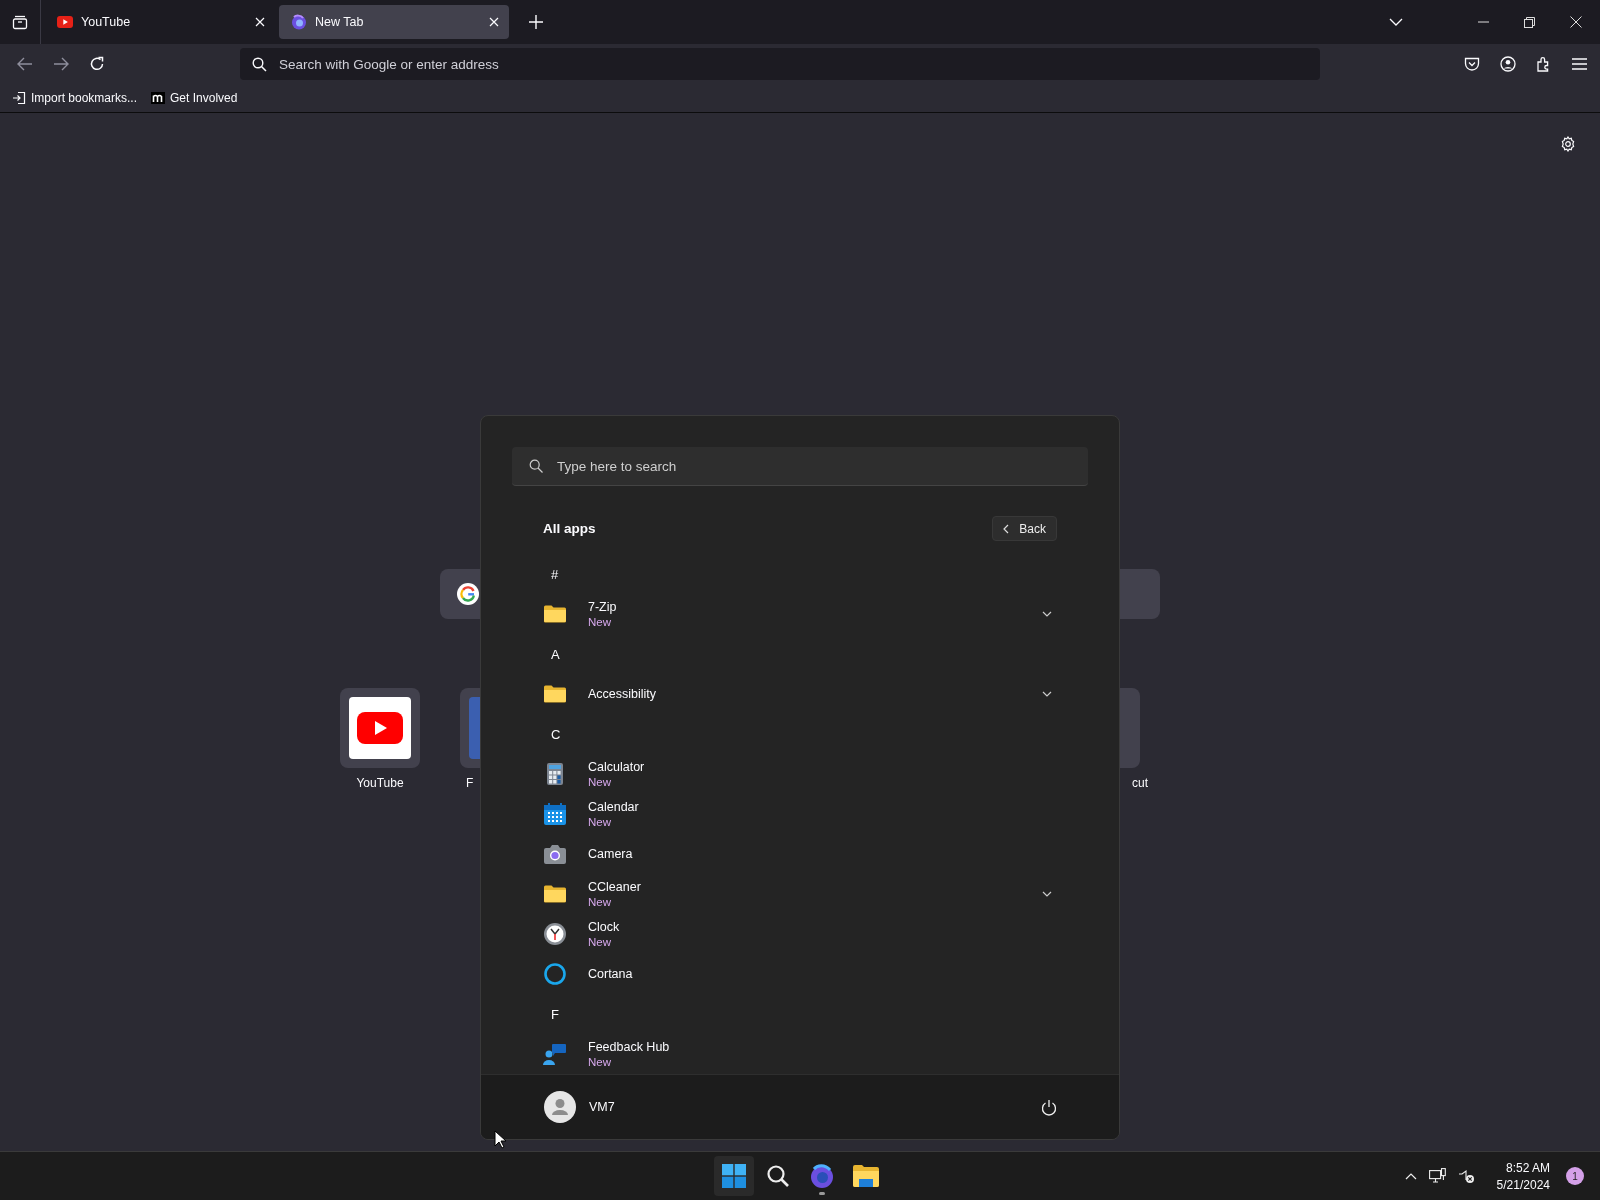 The image size is (1600, 1200). Describe the element at coordinates (780, 64) in the screenshot. I see `address-field: Search with Google or enter address` at that location.